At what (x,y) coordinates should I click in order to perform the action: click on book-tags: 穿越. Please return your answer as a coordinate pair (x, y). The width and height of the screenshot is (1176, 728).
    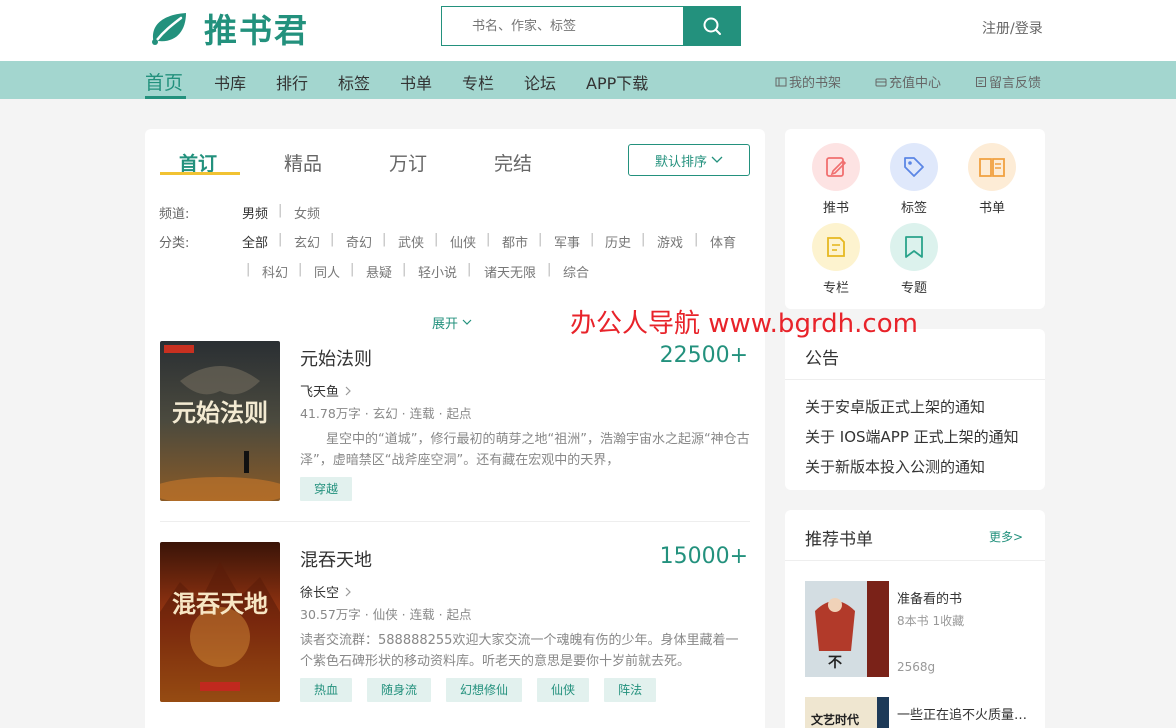
    Looking at the image, I should click on (326, 489).